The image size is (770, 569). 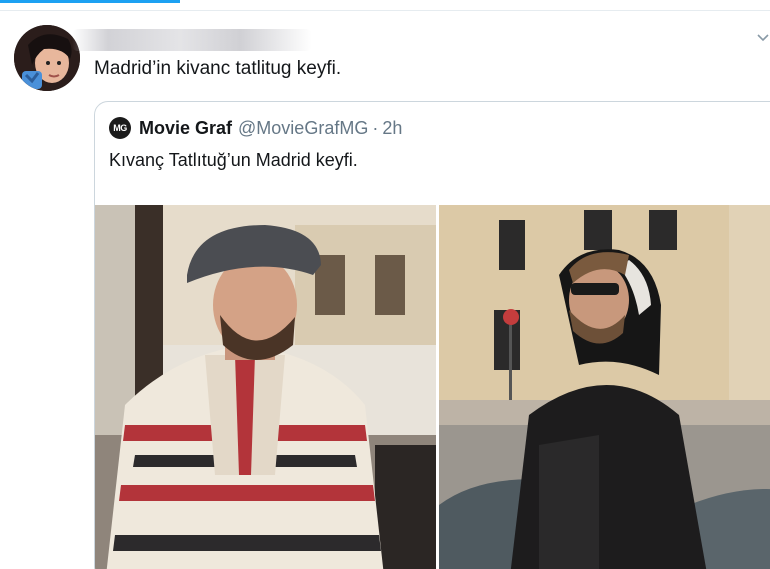 What do you see at coordinates (90, 1) in the screenshot?
I see `active-tab-indicator` at bounding box center [90, 1].